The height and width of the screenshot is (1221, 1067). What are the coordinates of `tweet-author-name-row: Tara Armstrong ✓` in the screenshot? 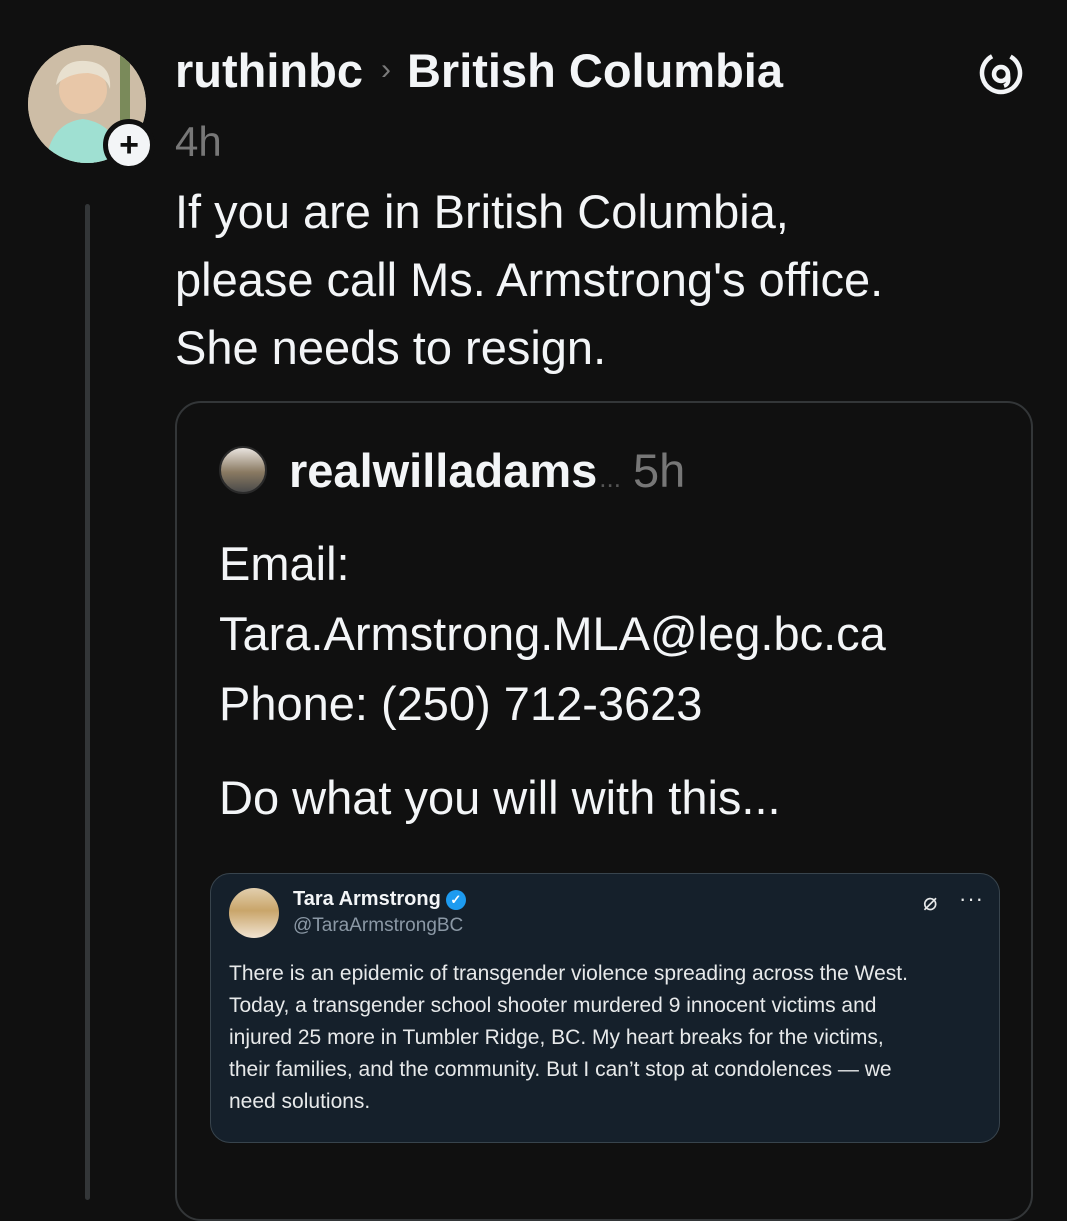 It's located at (379, 899).